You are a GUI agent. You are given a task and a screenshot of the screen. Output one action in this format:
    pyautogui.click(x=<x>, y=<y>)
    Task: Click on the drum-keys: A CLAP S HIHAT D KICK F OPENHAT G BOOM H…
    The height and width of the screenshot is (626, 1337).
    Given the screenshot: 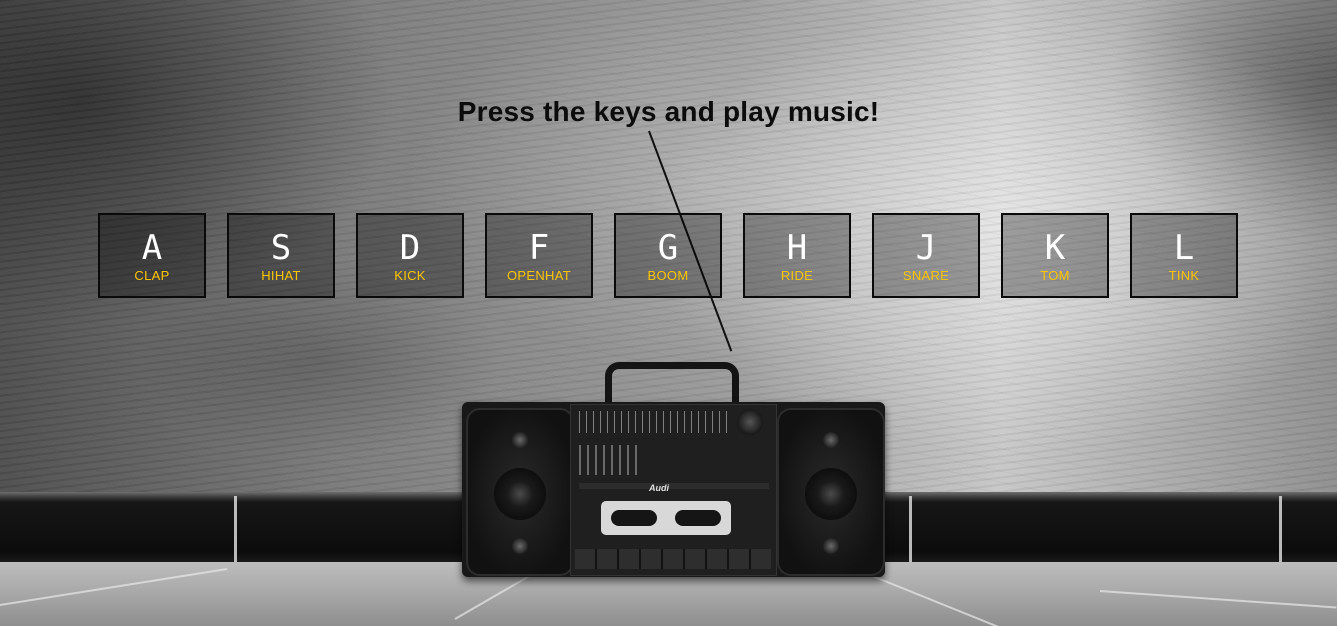 What is the action you would take?
    pyautogui.click(x=668, y=255)
    